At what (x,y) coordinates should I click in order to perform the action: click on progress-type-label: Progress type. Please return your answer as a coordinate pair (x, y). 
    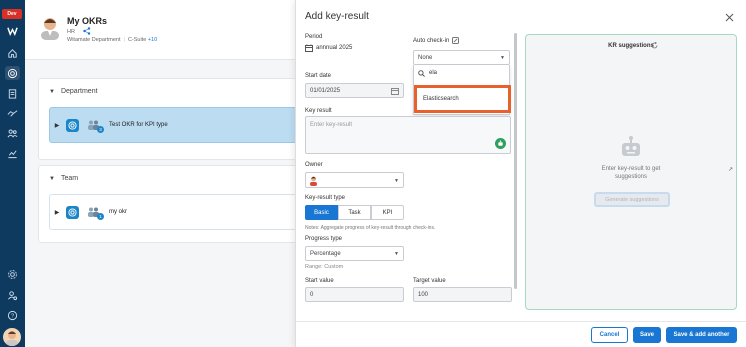
    Looking at the image, I should click on (324, 239).